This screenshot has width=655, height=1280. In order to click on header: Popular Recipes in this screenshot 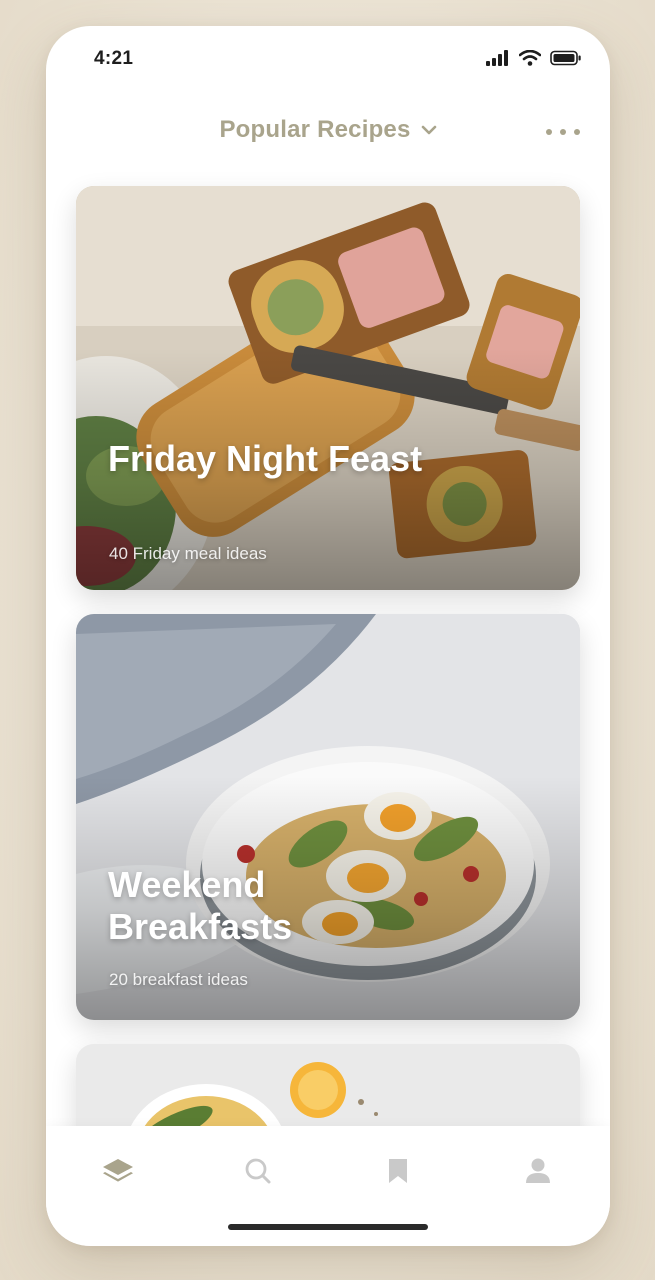, I will do `click(328, 136)`.